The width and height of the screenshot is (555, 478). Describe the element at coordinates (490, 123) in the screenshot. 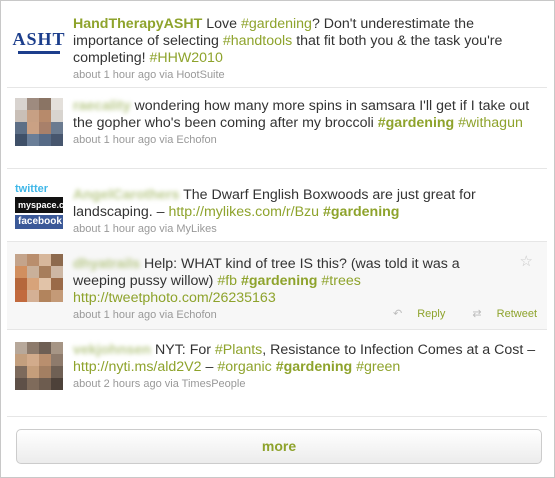

I see `hashtag: #withagun` at that location.